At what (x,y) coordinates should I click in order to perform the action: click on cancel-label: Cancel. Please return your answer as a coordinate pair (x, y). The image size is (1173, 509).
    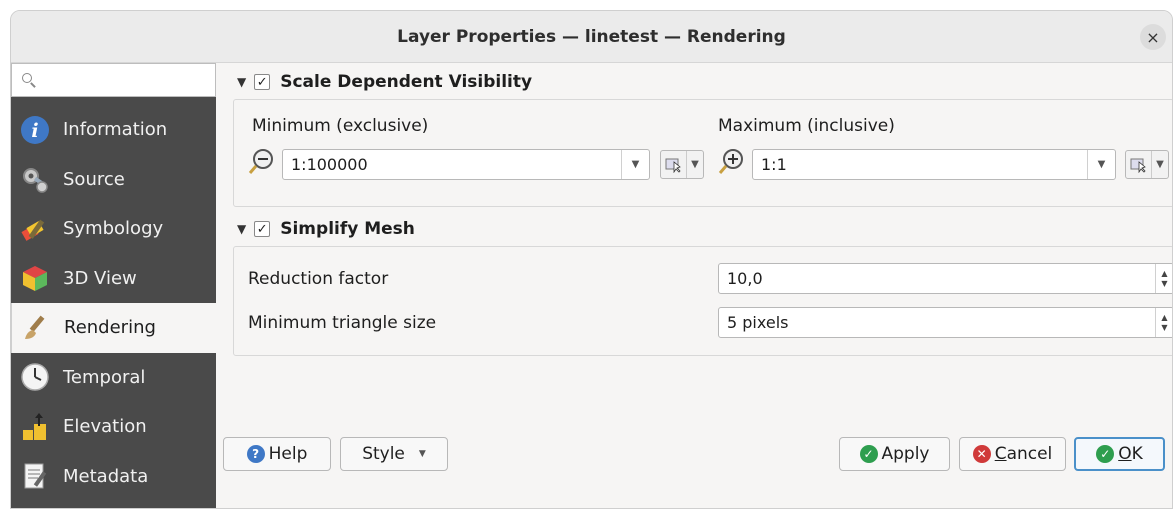
    Looking at the image, I should click on (1023, 454).